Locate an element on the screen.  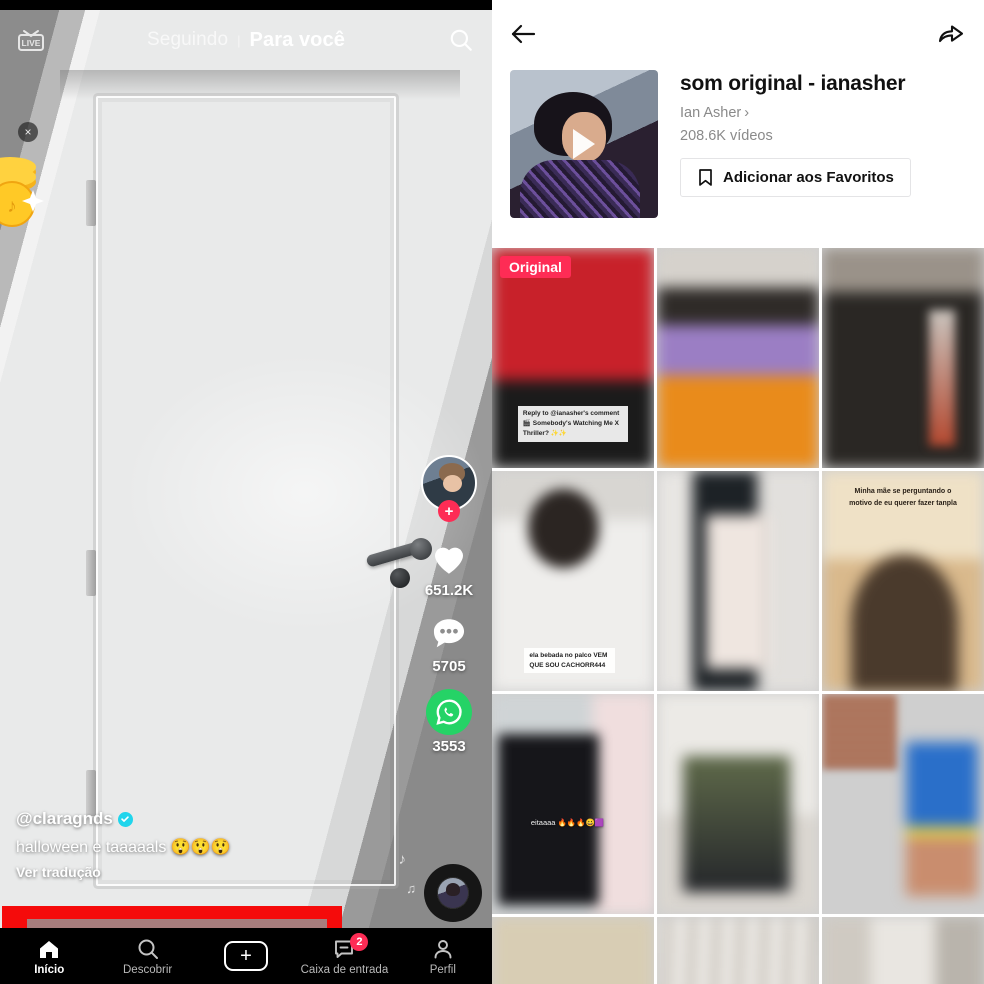
coin-stack-icon: ♪ is located at coordinates (25, 187).